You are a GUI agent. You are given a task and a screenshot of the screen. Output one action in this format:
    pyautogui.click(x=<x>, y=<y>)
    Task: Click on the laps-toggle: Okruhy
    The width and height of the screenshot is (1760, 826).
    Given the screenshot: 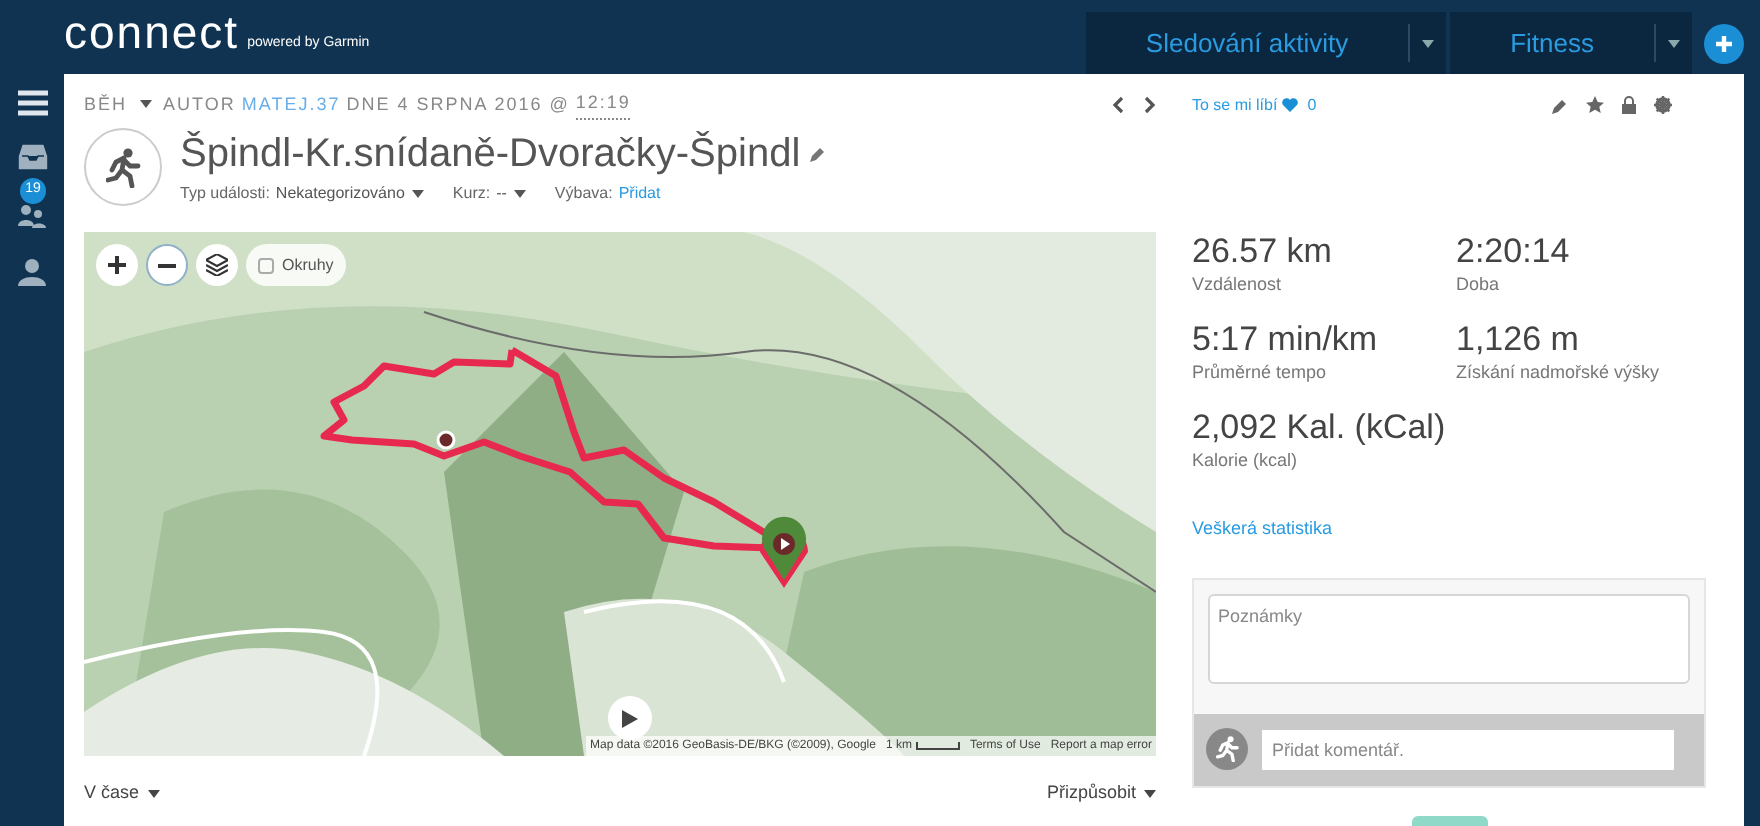 What is the action you would take?
    pyautogui.click(x=296, y=265)
    